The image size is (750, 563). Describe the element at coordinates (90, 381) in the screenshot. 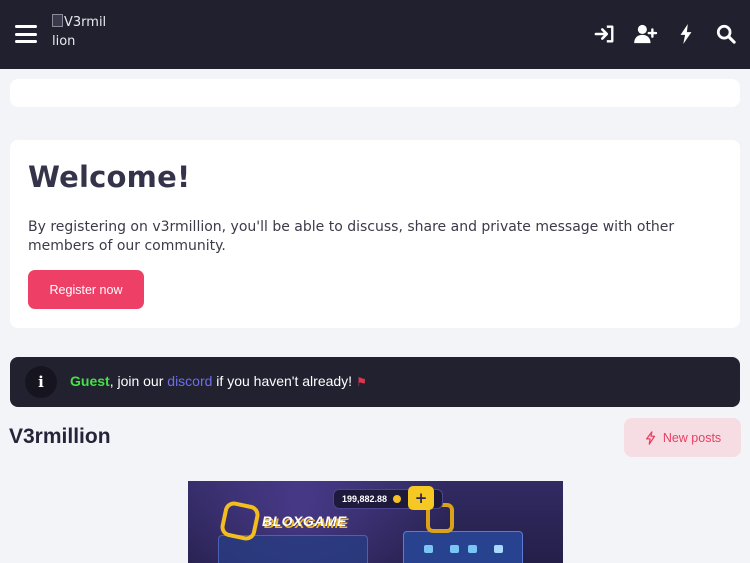

I see `guest-label: Guest` at that location.